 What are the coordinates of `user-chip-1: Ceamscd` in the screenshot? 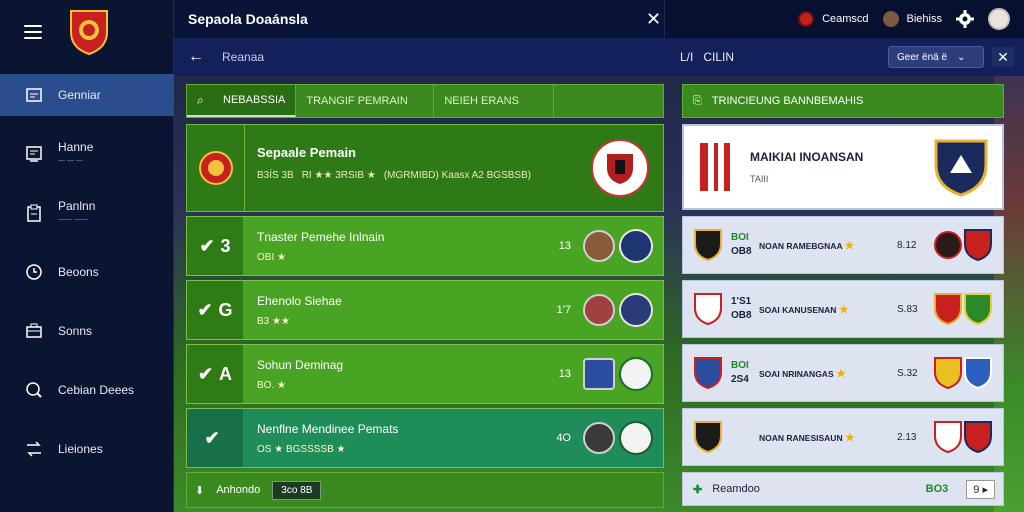 It's located at (833, 19).